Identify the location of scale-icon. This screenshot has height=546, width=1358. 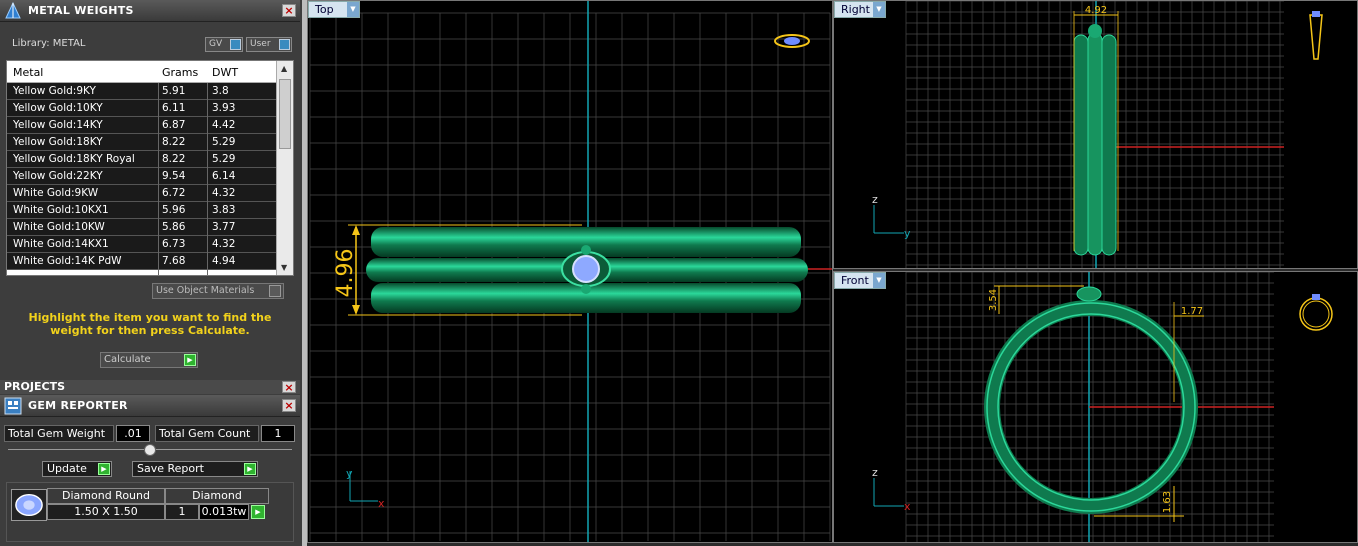
(13, 10).